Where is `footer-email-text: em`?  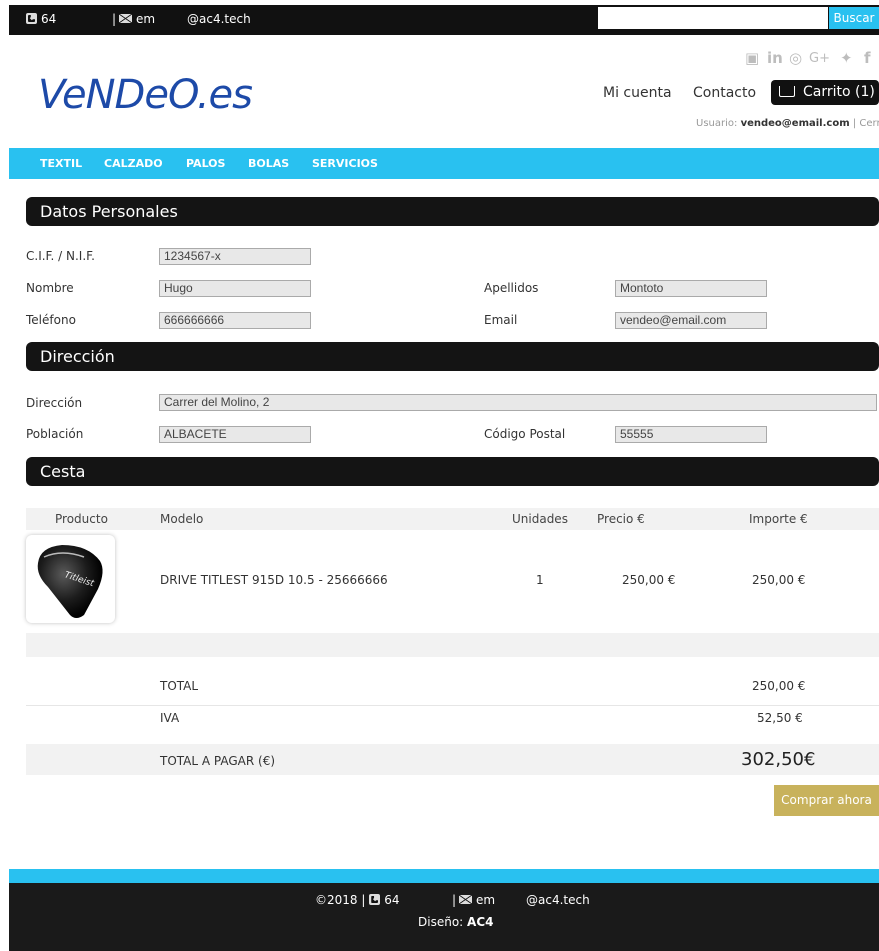 footer-email-text: em is located at coordinates (486, 900).